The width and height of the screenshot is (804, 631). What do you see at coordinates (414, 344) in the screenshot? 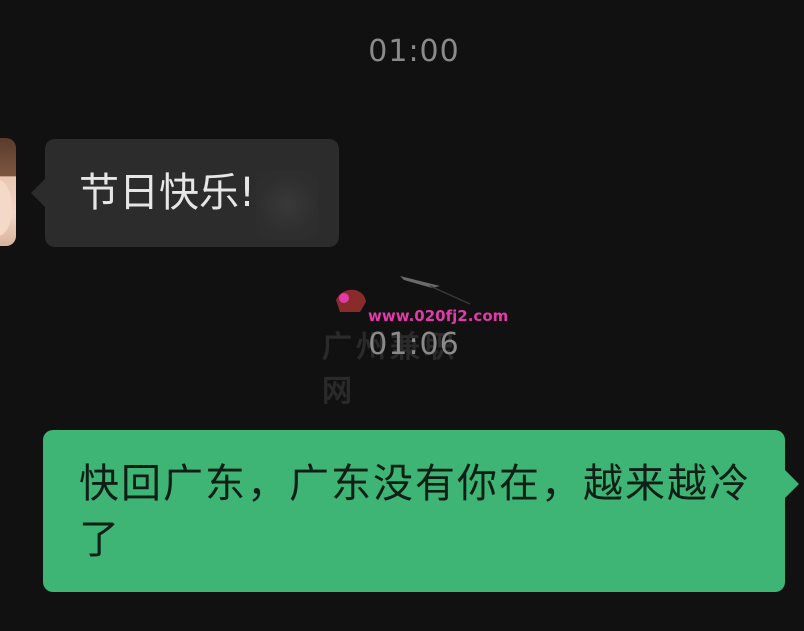
I see `timestamp: 01:06` at bounding box center [414, 344].